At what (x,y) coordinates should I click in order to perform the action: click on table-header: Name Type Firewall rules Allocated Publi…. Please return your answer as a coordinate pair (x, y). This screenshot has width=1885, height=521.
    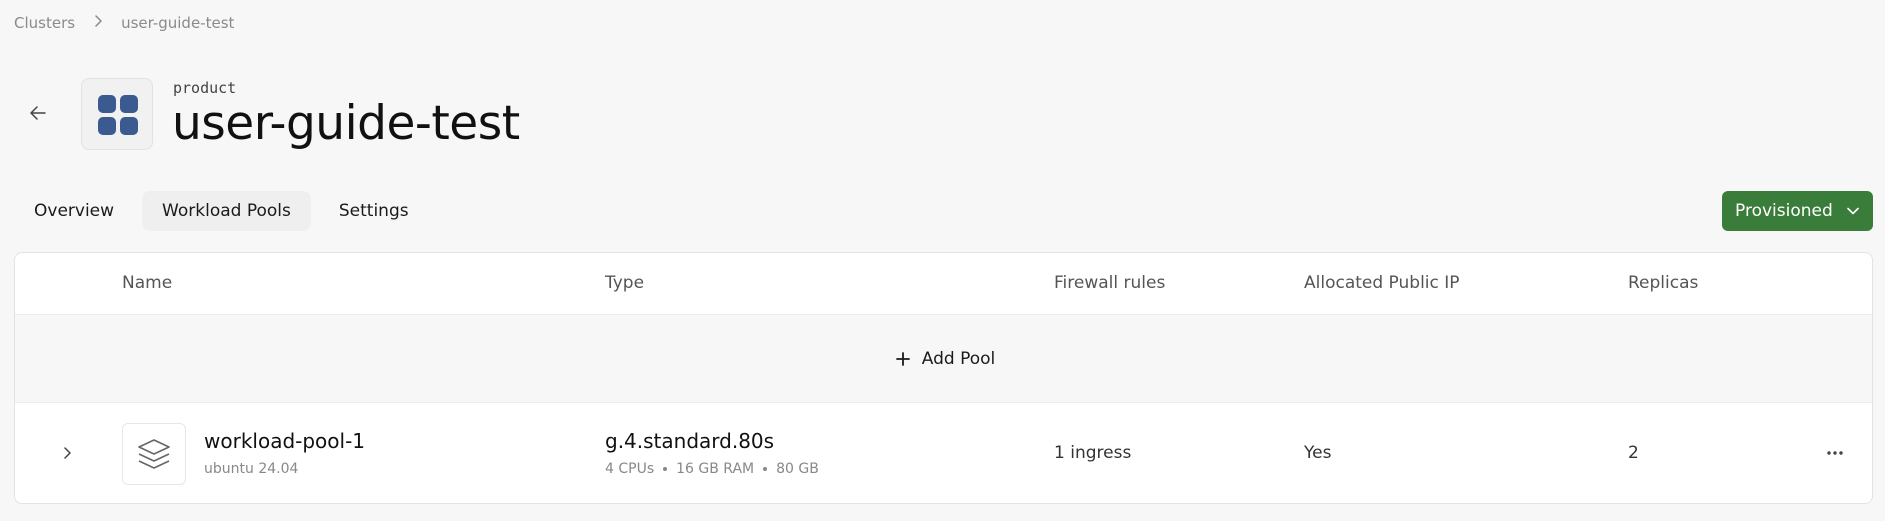
    Looking at the image, I should click on (943, 284).